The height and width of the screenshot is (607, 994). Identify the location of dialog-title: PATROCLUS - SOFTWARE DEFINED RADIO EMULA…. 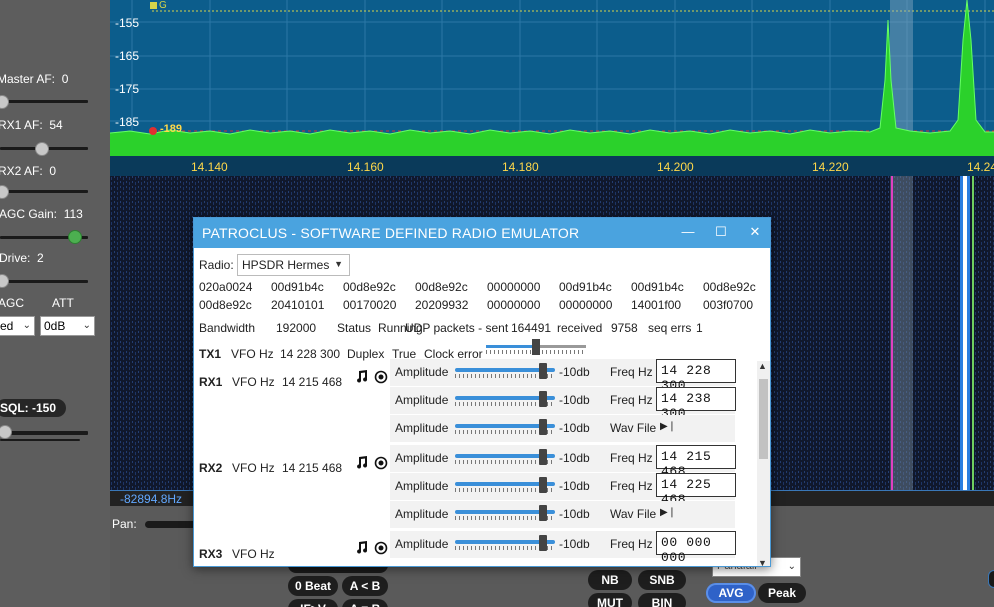
(391, 233).